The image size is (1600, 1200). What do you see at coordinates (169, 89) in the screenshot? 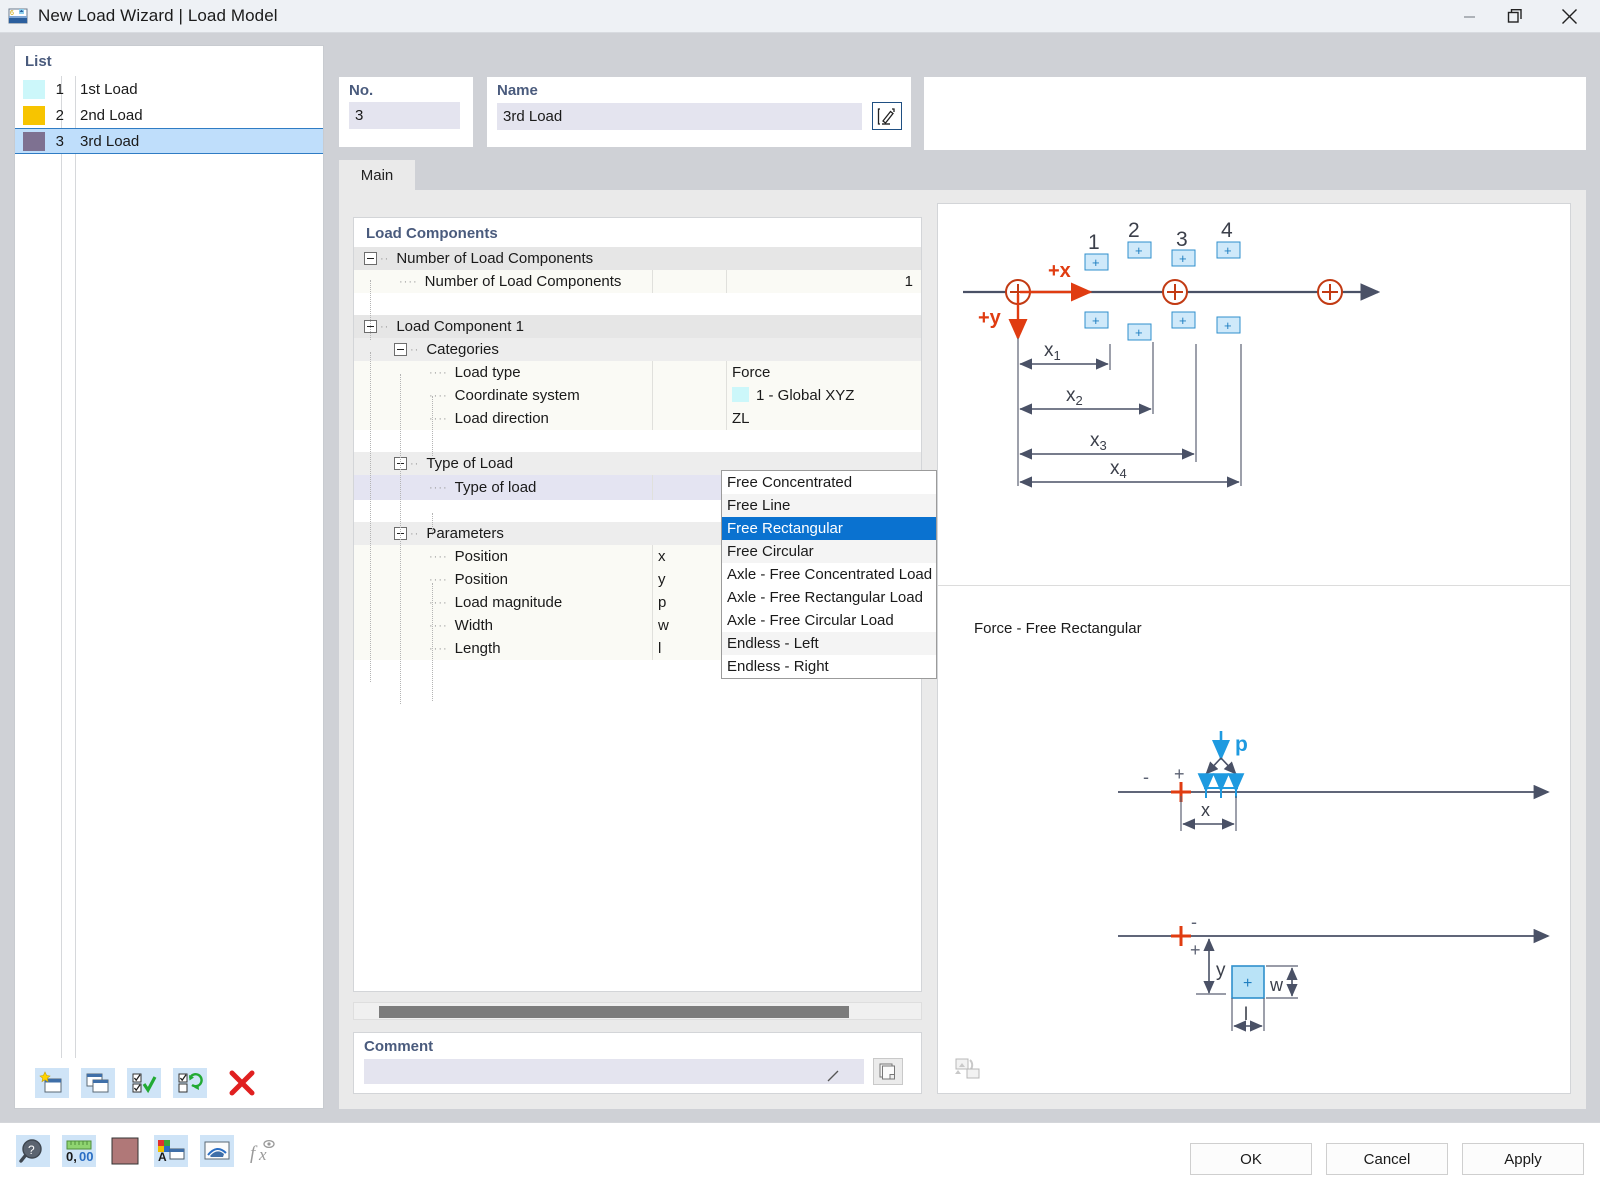
I see `list-item: 1 1st Load` at bounding box center [169, 89].